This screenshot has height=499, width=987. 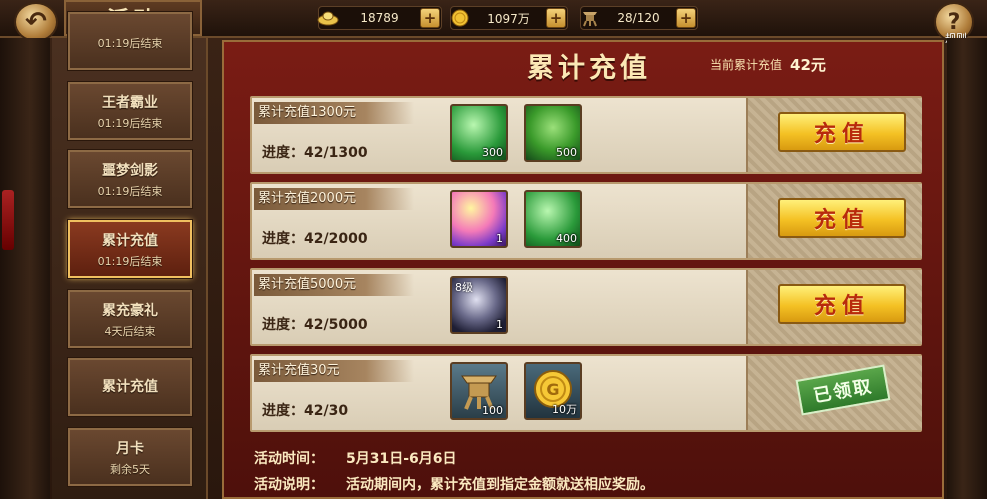 I want to click on sidebar-tab-recharge-2: 累计充值, so click(x=130, y=387).